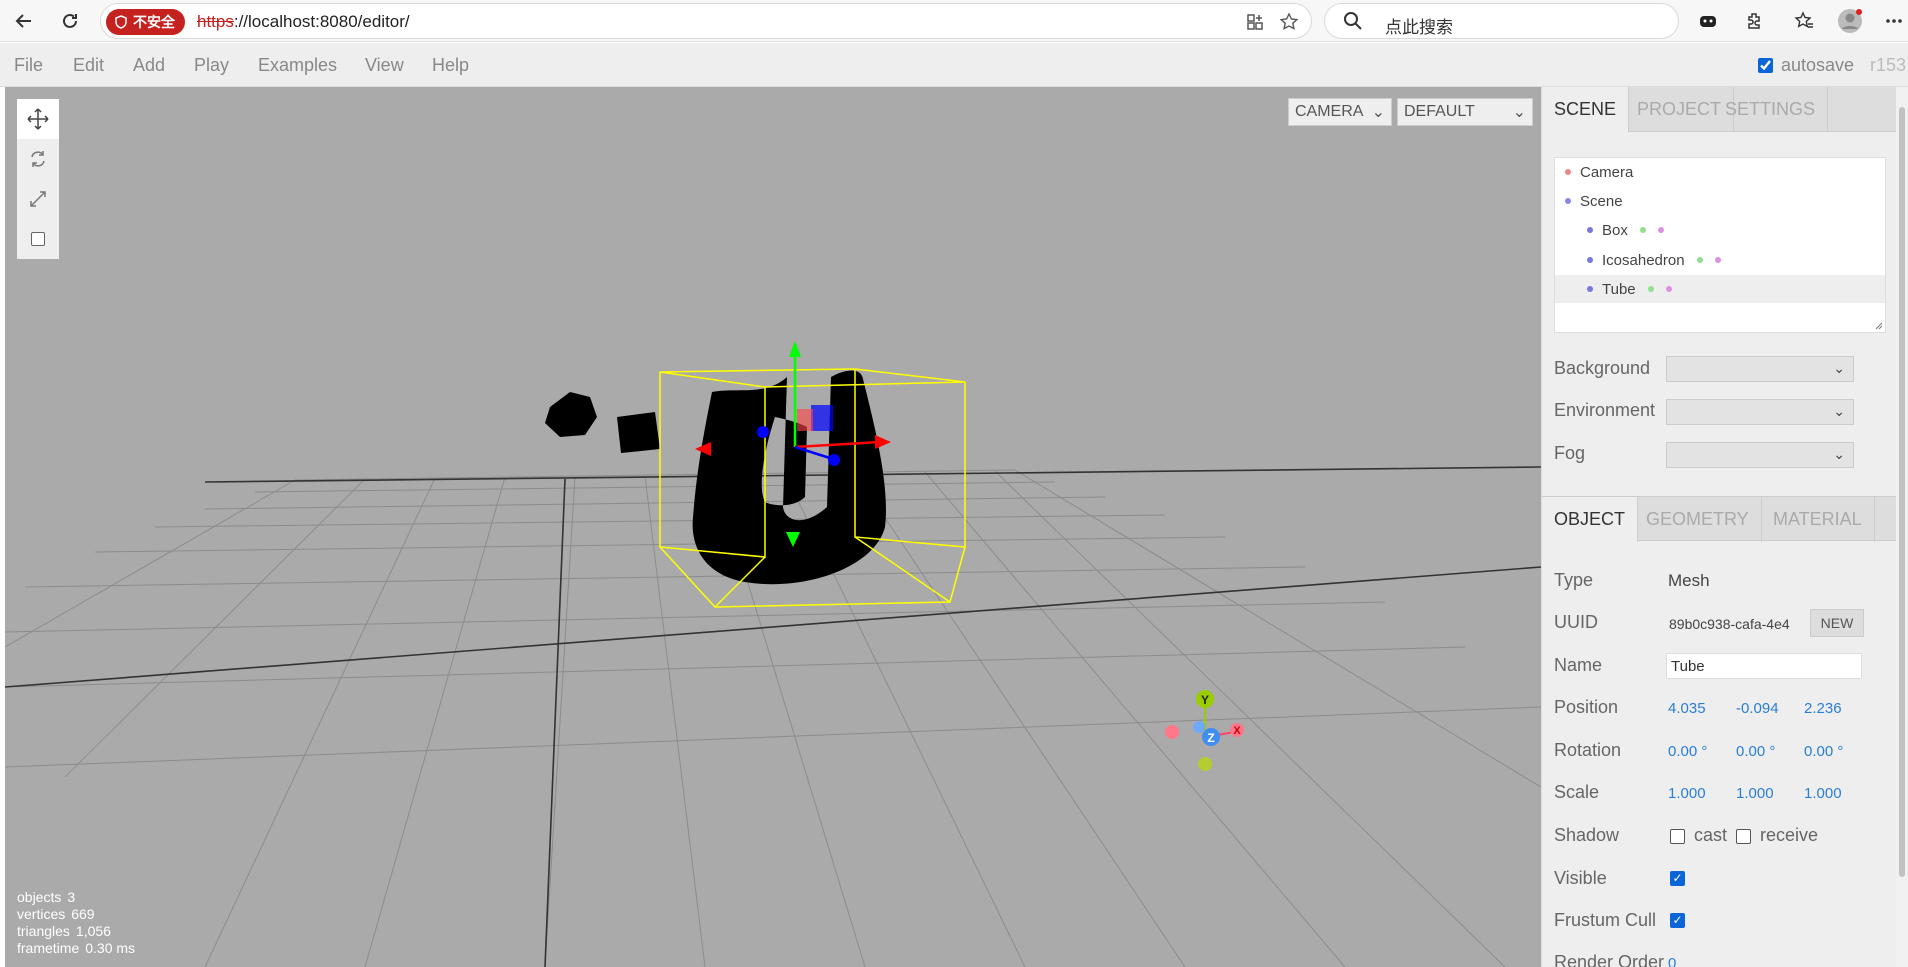 The width and height of the screenshot is (1908, 967). I want to click on position-z-input: 2.236, so click(1823, 708).